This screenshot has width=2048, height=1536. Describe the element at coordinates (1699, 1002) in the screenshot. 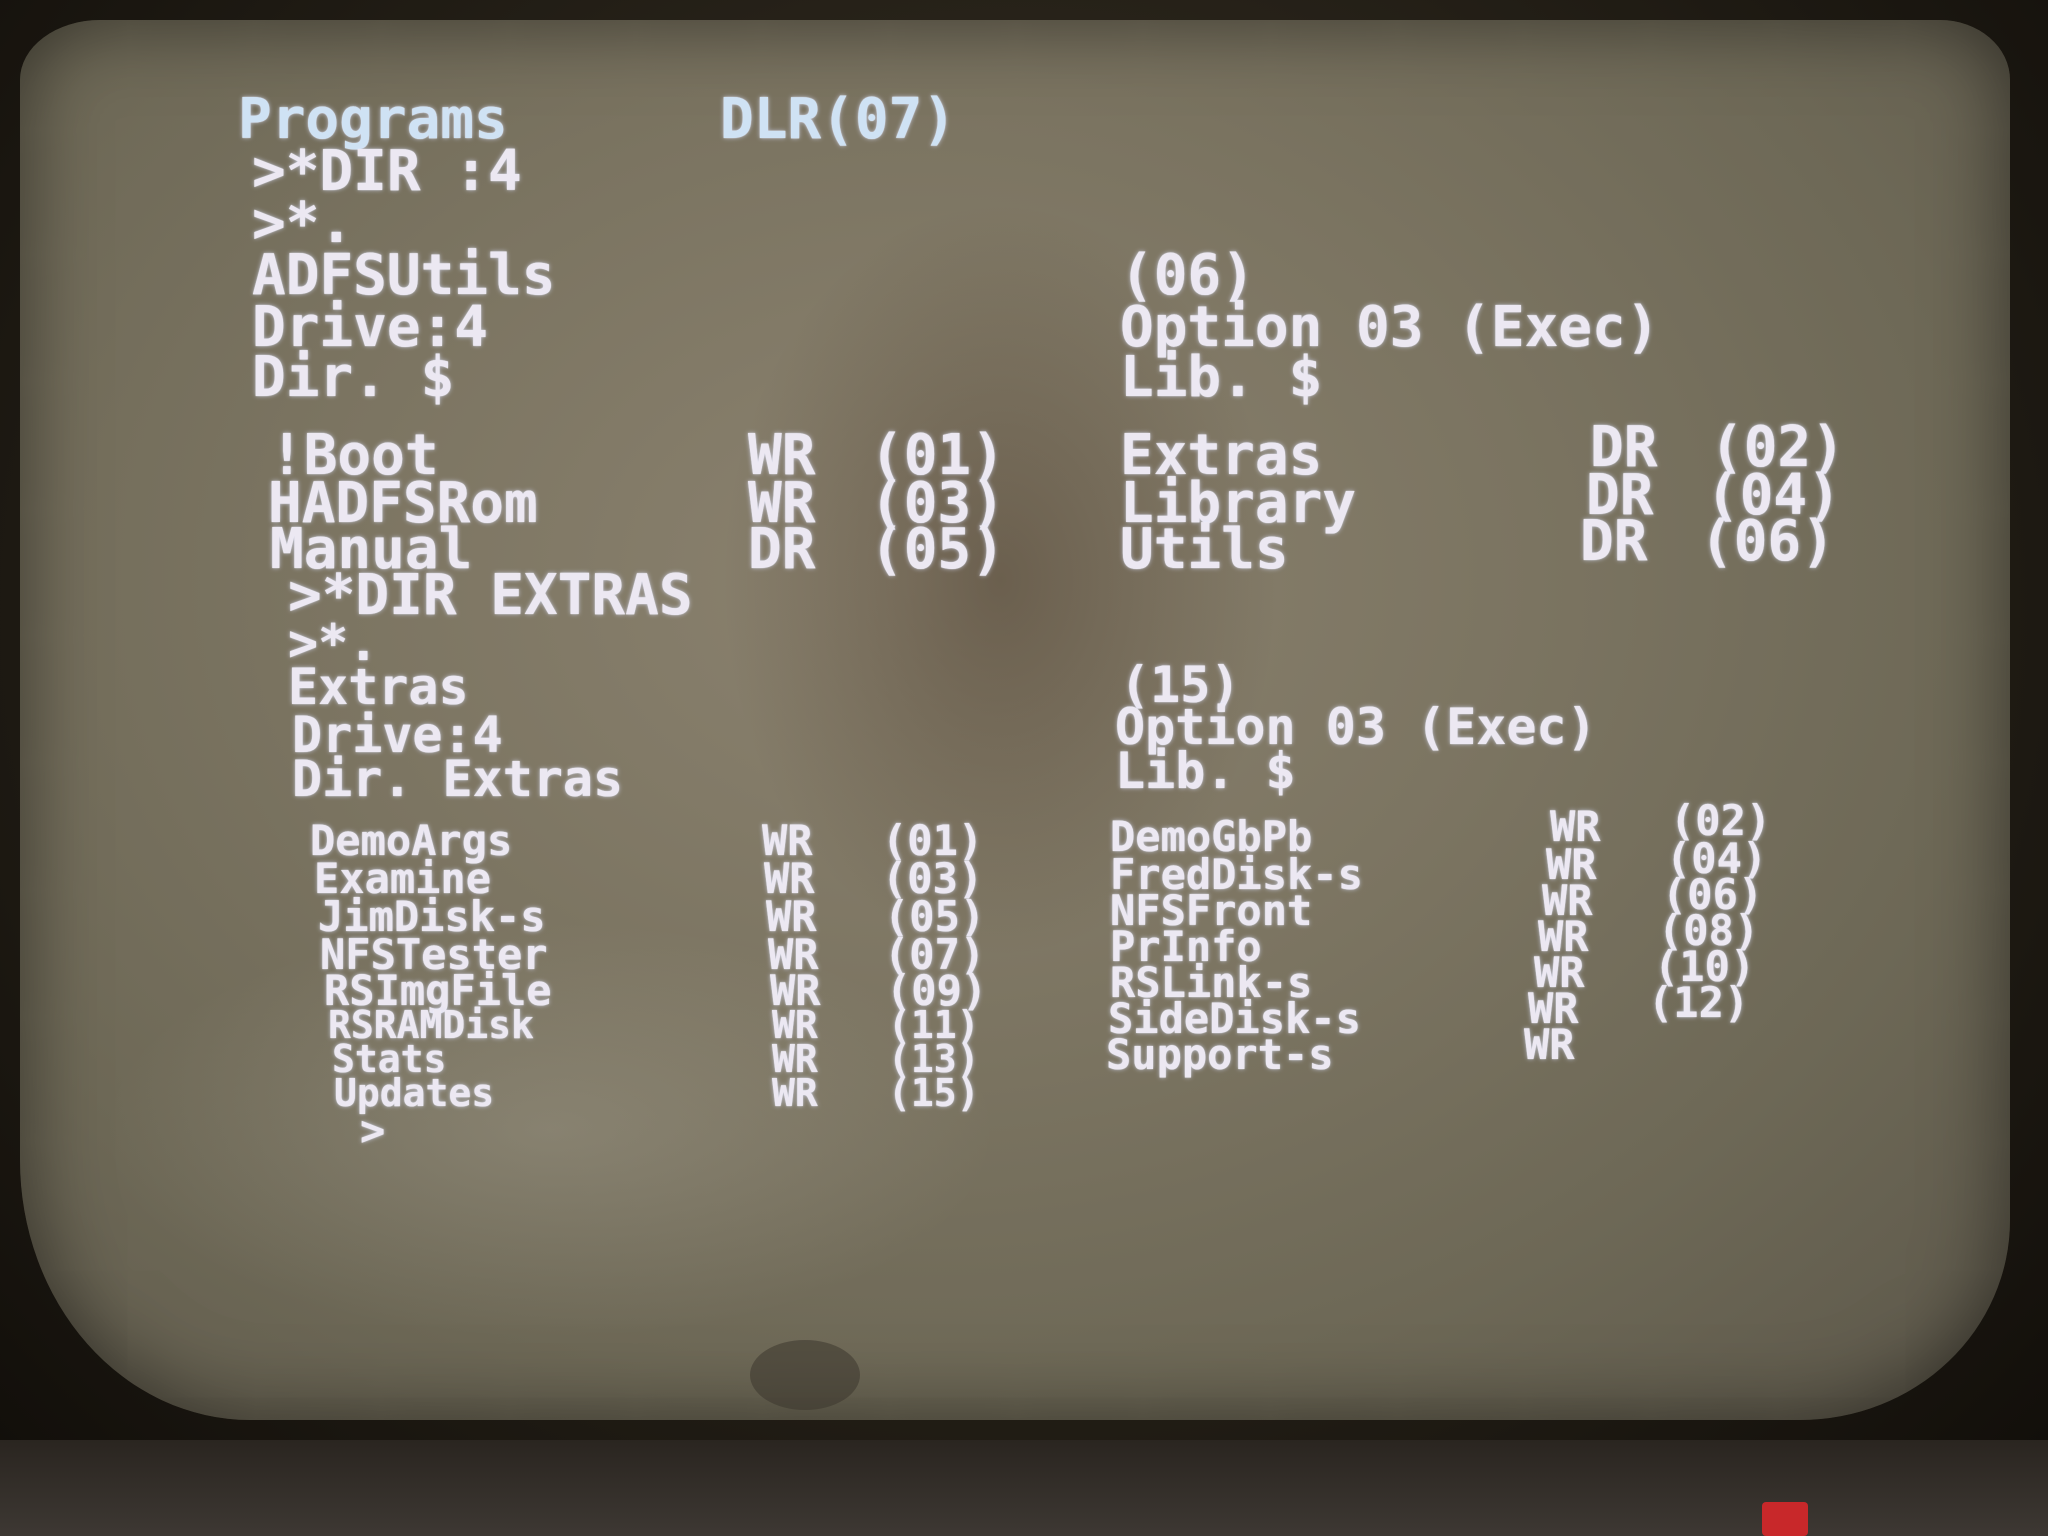

I see `file-seq: (12)` at that location.